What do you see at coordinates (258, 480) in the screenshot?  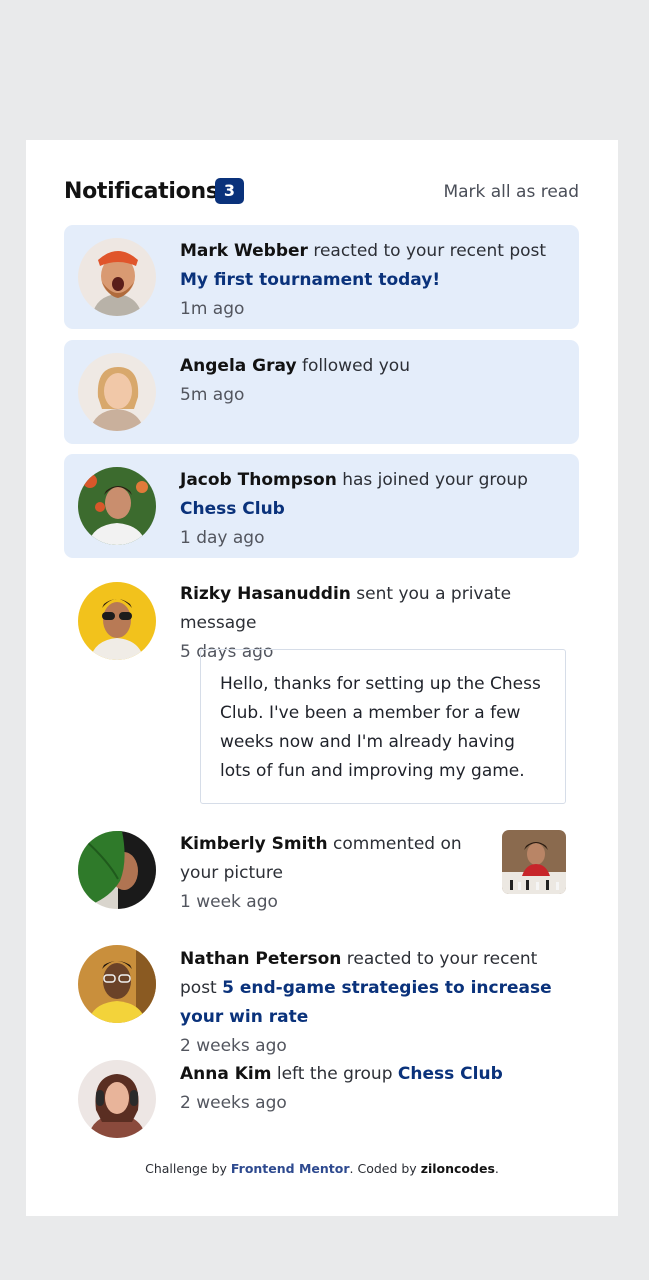 I see `user-name-link: Jacob Thompson` at bounding box center [258, 480].